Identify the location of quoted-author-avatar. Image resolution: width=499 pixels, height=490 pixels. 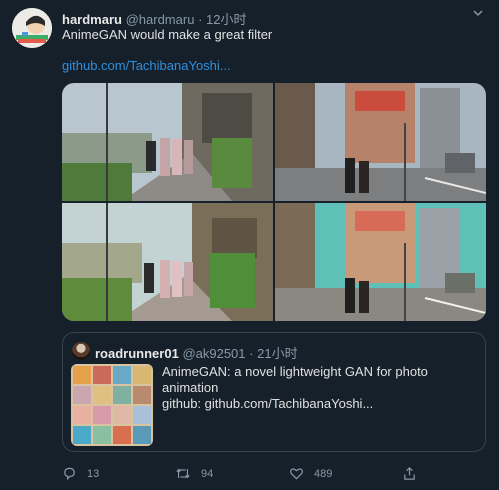
(81, 351).